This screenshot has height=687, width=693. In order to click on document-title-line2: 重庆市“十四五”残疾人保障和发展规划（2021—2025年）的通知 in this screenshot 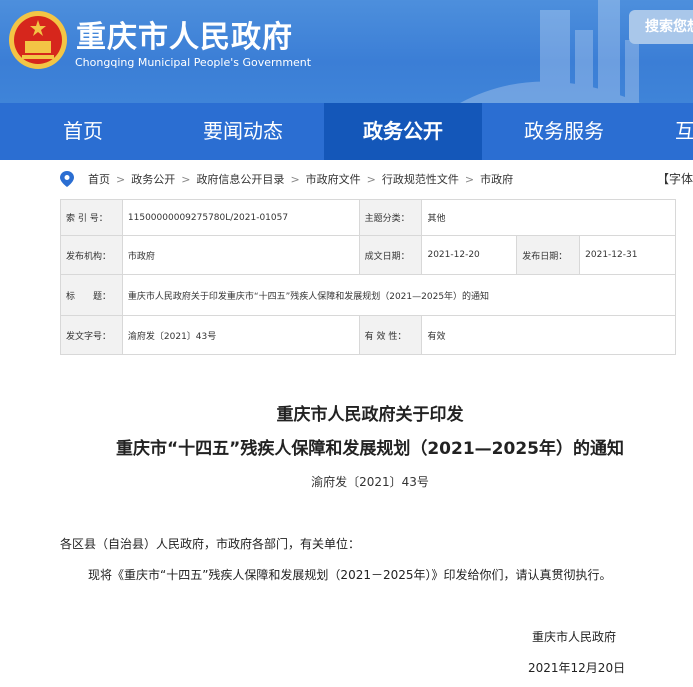, I will do `click(370, 449)`.